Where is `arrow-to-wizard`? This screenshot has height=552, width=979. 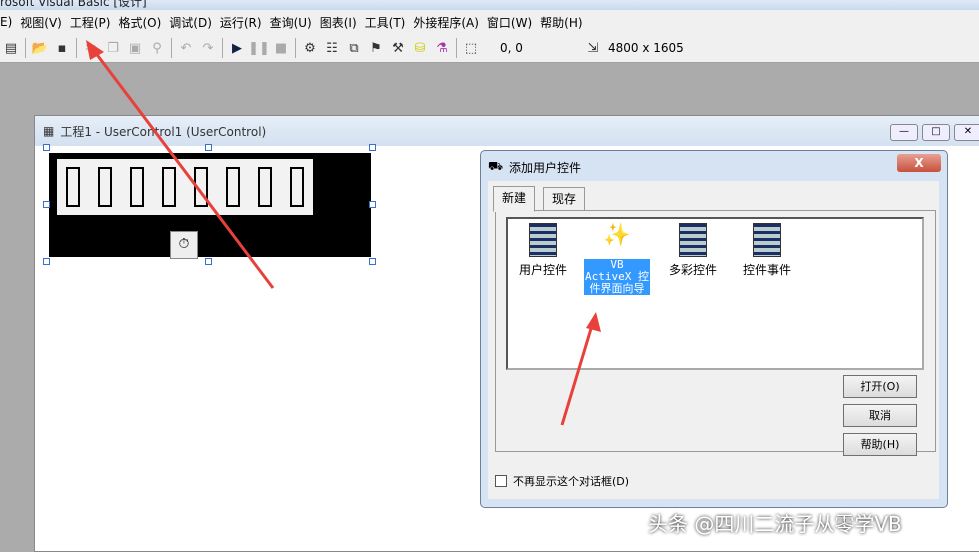 arrow-to-wizard is located at coordinates (577, 373).